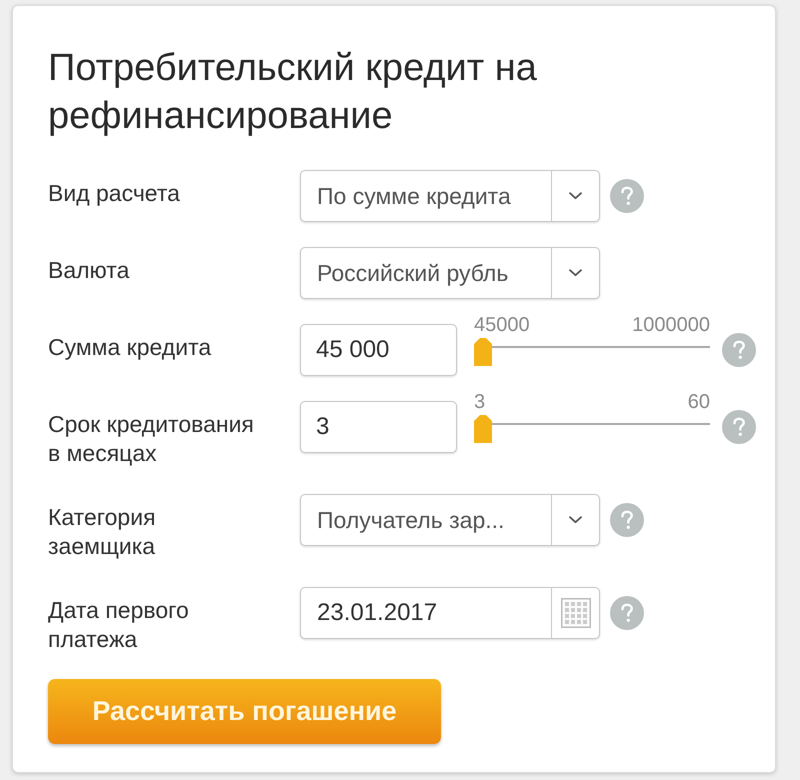  Describe the element at coordinates (480, 402) in the screenshot. I see `slider-min-label: 3` at that location.